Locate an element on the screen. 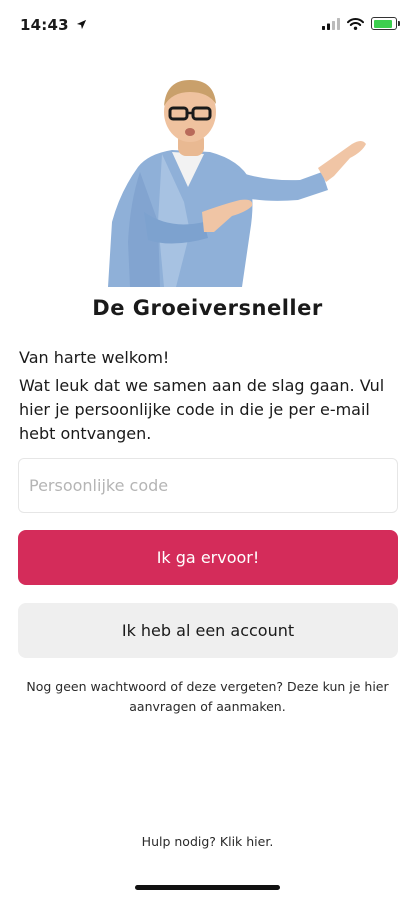 Image resolution: width=415 pixels, height=900 pixels. existing-account-button-label: Ik heb al een account is located at coordinates (208, 630).